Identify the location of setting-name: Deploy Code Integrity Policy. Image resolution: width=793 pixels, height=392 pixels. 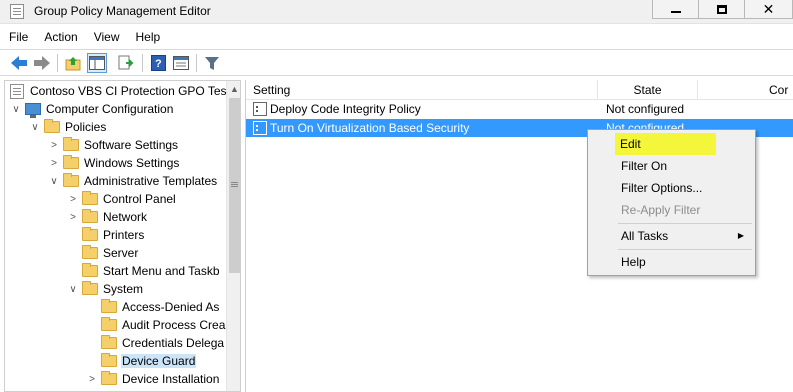
(345, 109).